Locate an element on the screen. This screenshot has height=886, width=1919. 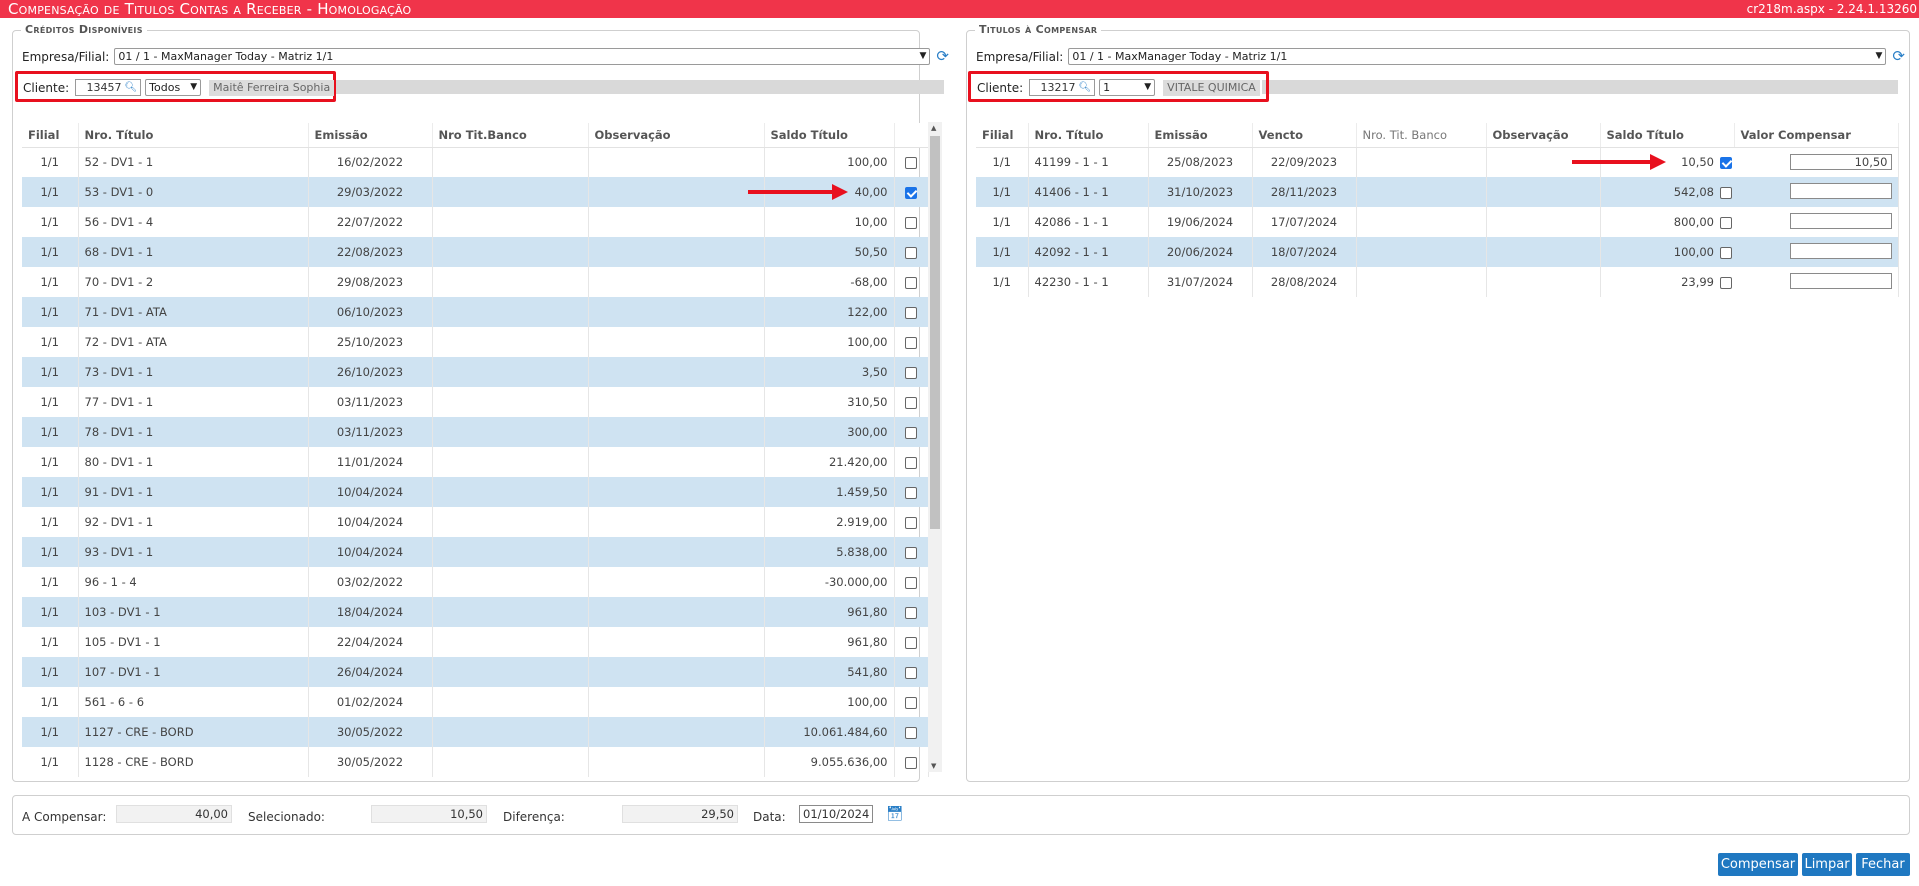
col-nro-tit-banco: Nro Tit.Banco is located at coordinates (510, 135).